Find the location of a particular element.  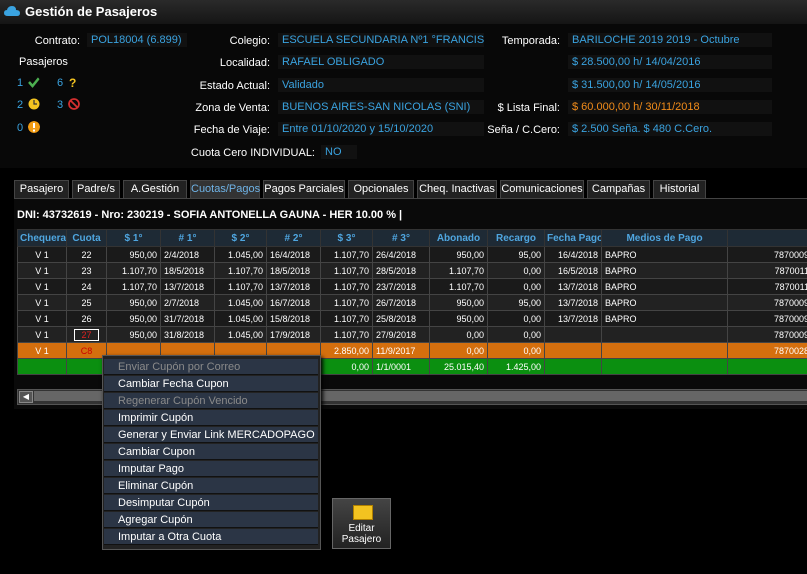

col-fecha-pago: Fecha Pago is located at coordinates (573, 238).